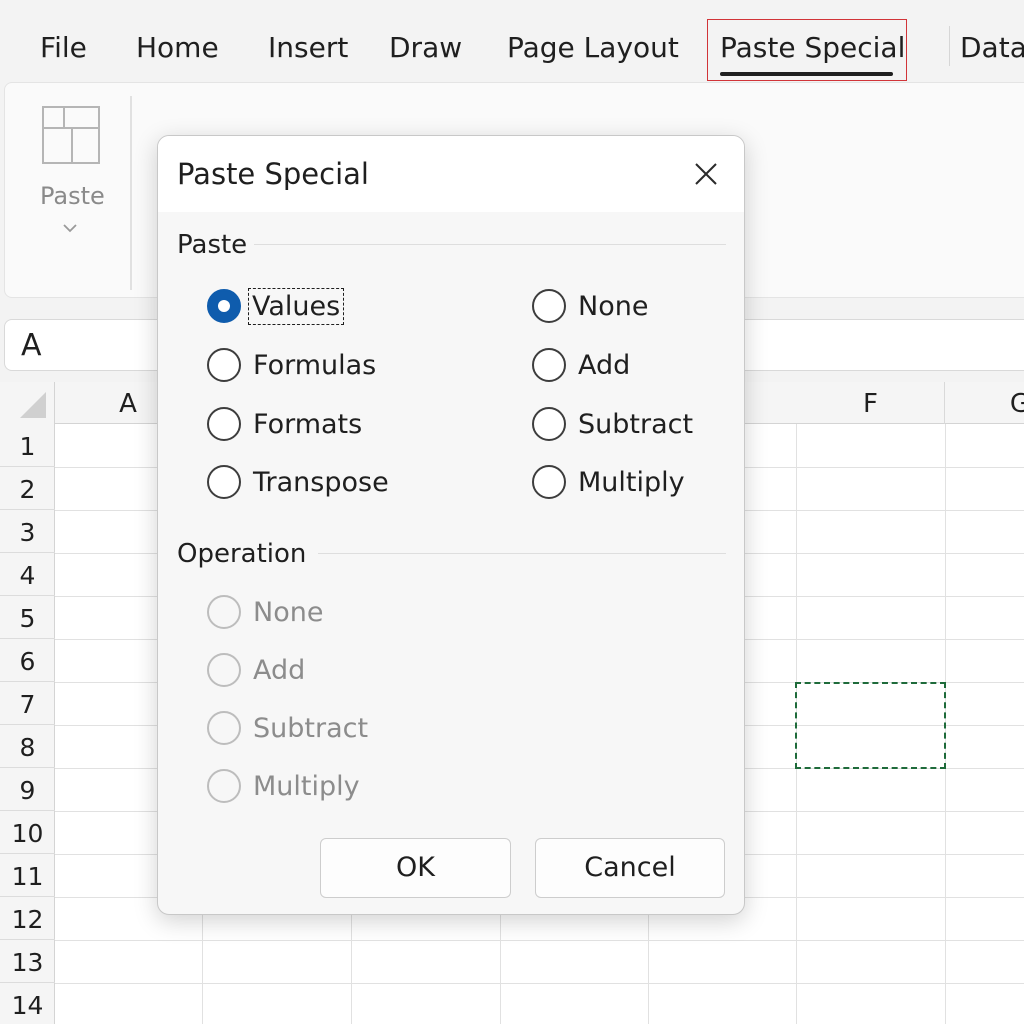 This screenshot has width=1024, height=1024. I want to click on ok-button: OK, so click(415, 868).